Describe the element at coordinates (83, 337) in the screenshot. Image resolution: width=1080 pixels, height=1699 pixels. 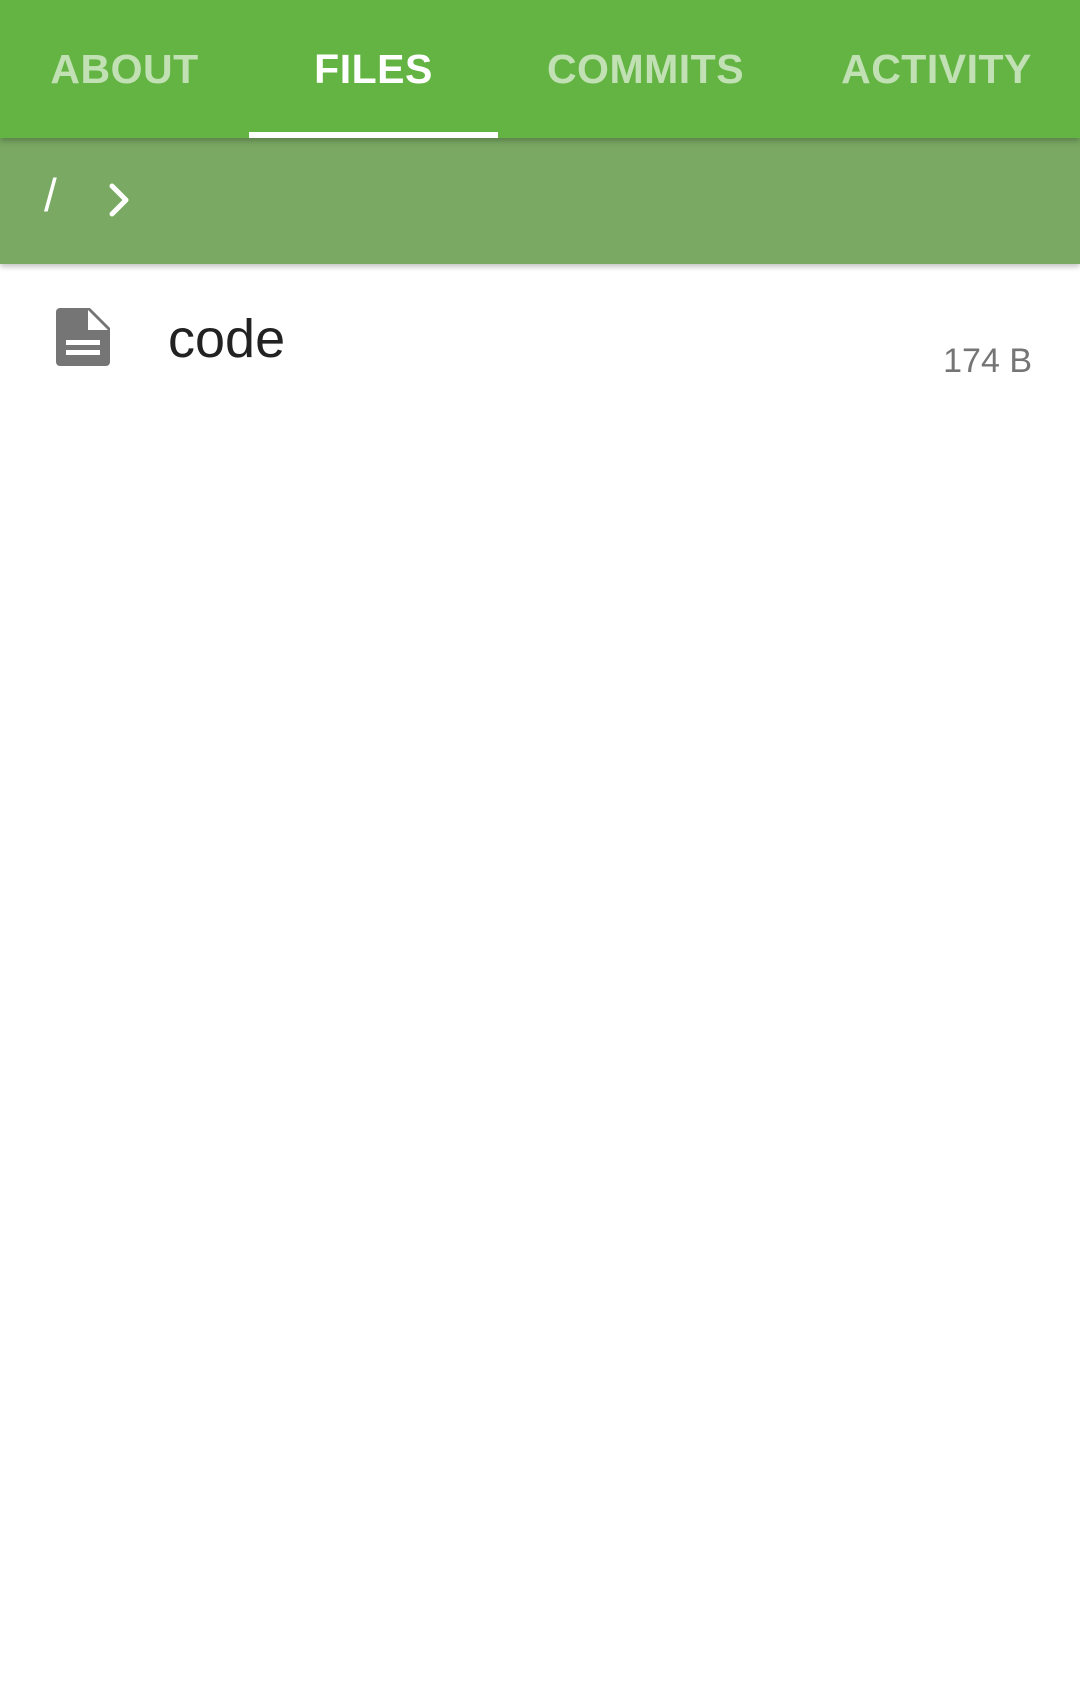
I see `file-document-icon` at that location.